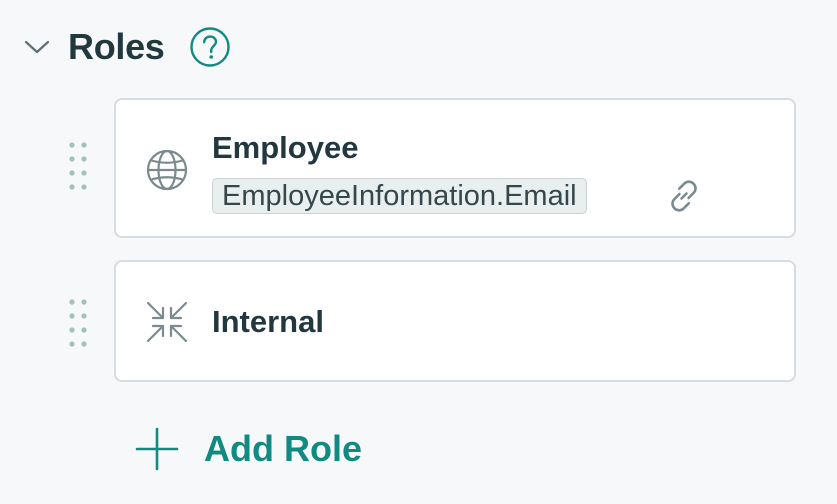  I want to click on link-icon, so click(684, 196).